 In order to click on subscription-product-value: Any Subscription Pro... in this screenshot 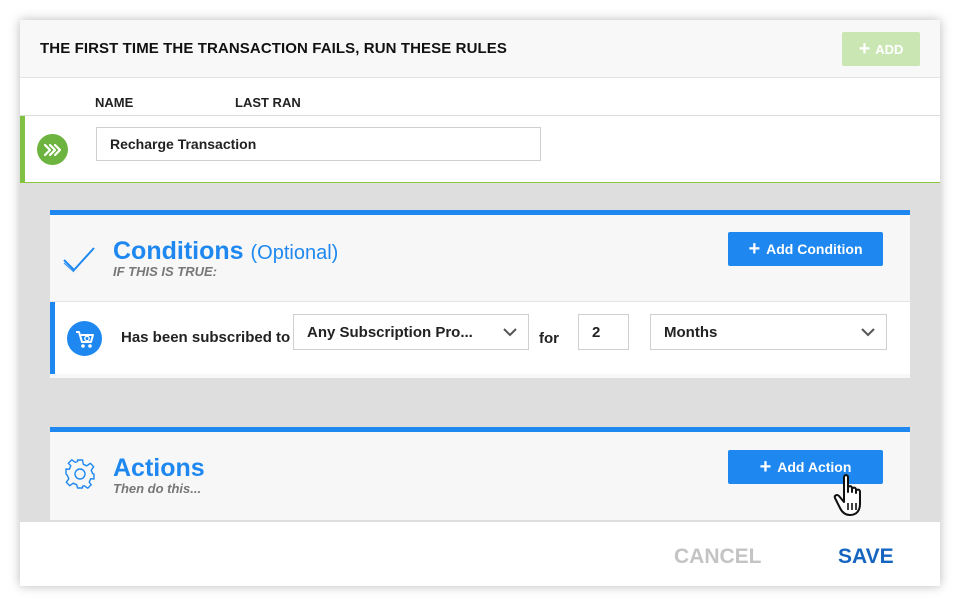, I will do `click(390, 332)`.